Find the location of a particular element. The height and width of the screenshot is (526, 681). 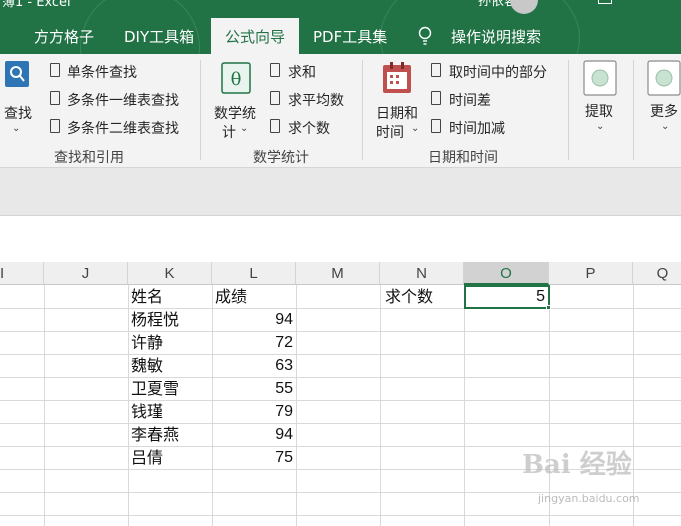

math-stats-button: 数学统 is located at coordinates (235, 113).